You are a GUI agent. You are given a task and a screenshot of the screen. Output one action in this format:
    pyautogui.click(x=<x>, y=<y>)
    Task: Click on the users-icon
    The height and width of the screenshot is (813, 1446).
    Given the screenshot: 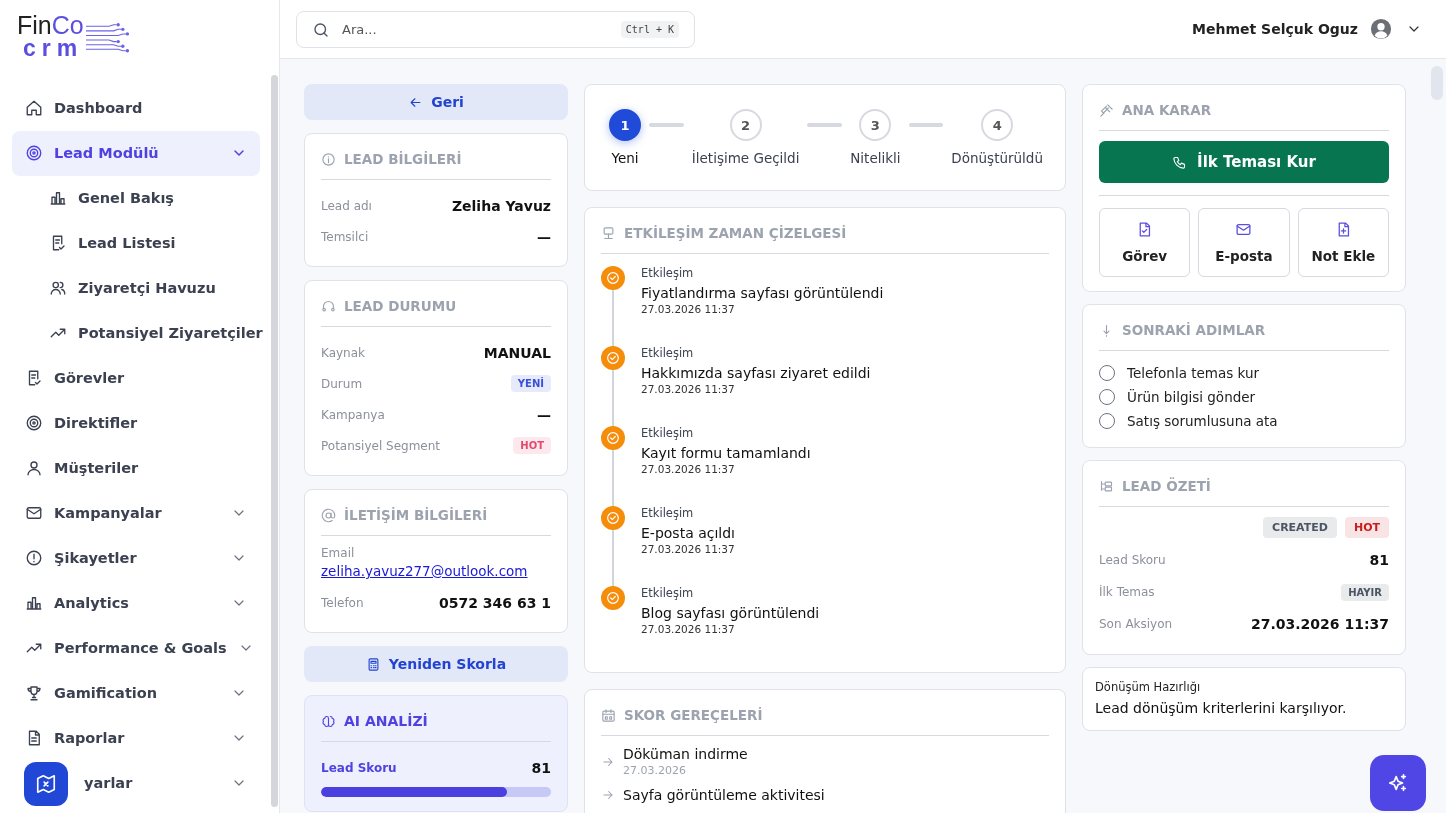 What is the action you would take?
    pyautogui.click(x=58, y=288)
    